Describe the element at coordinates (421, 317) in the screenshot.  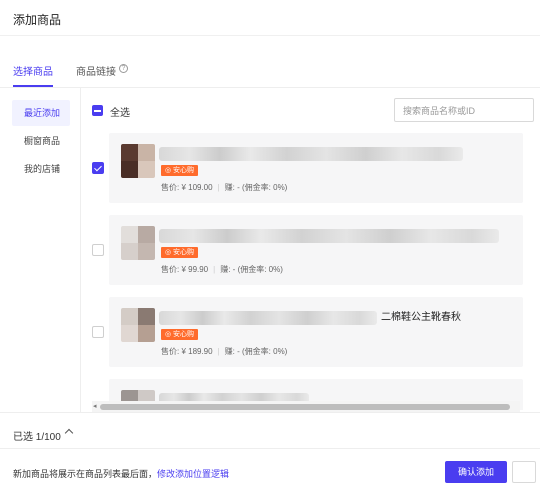
I see `product-title-visible: 二棉鞋公主靴春秋` at that location.